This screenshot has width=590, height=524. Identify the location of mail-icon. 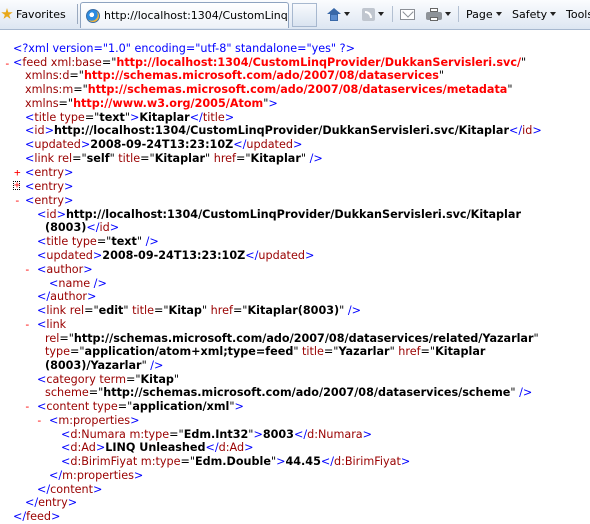
(407, 14).